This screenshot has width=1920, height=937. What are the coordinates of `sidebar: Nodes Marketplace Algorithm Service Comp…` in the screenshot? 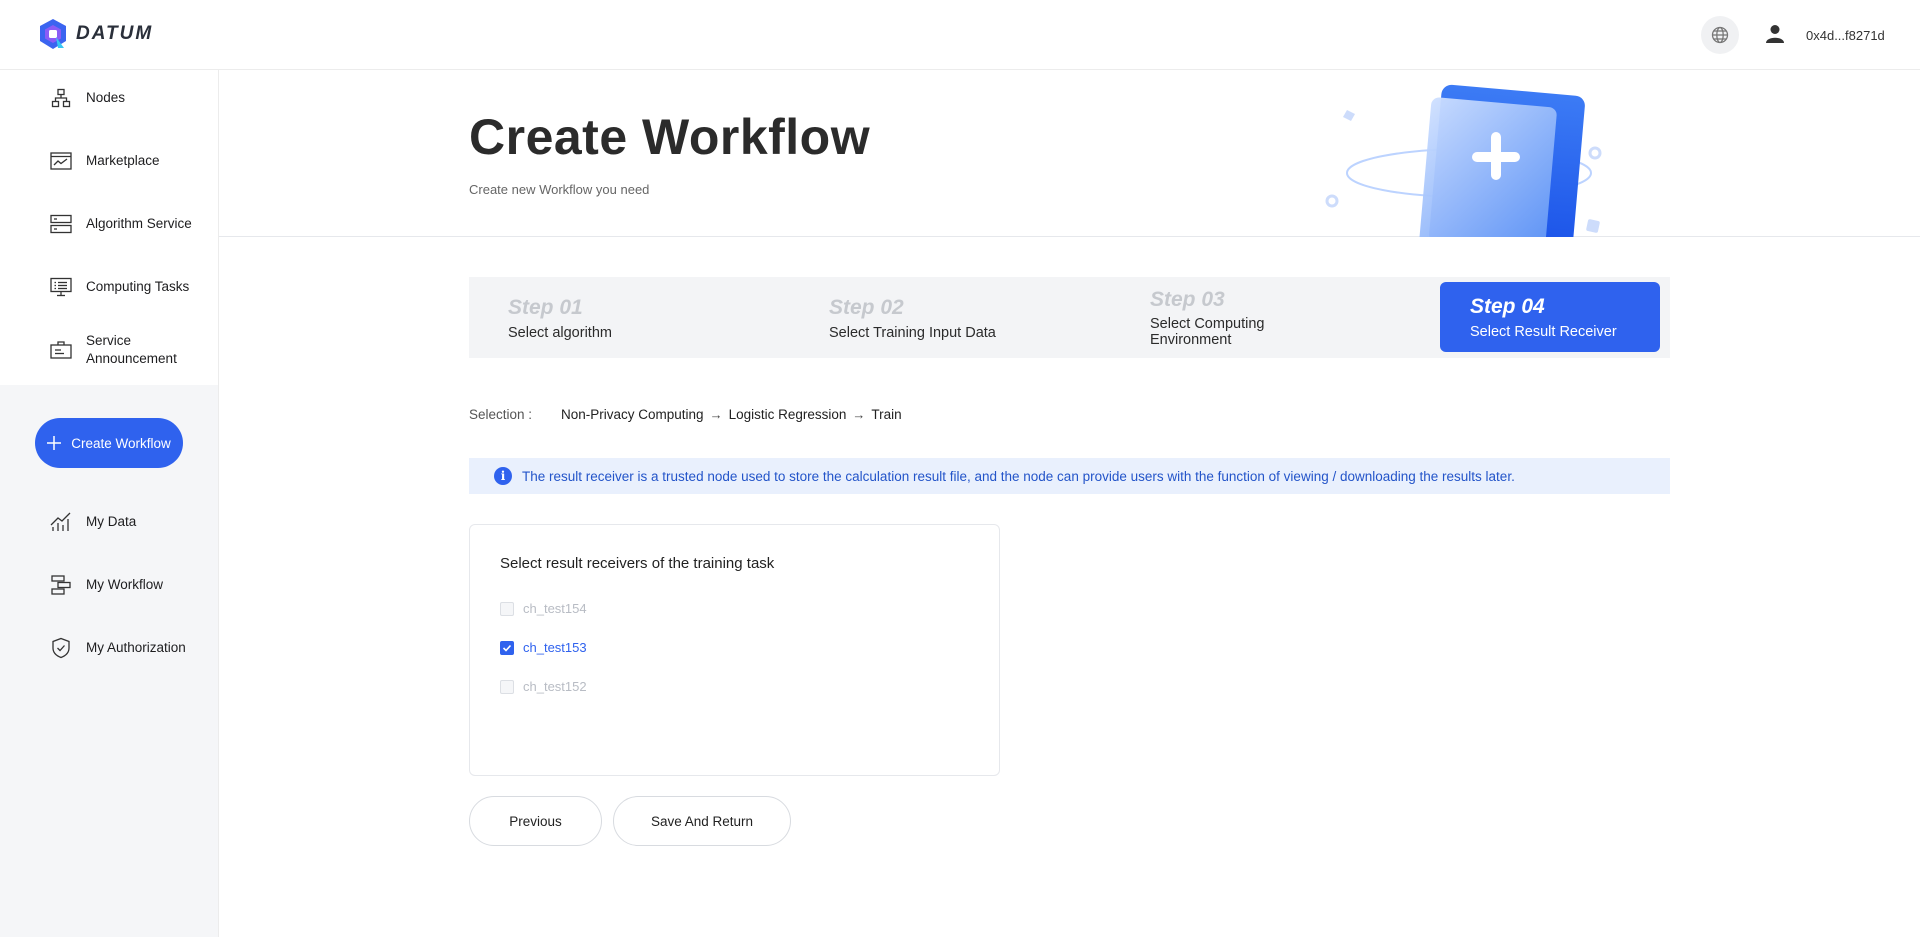 It's located at (109, 503).